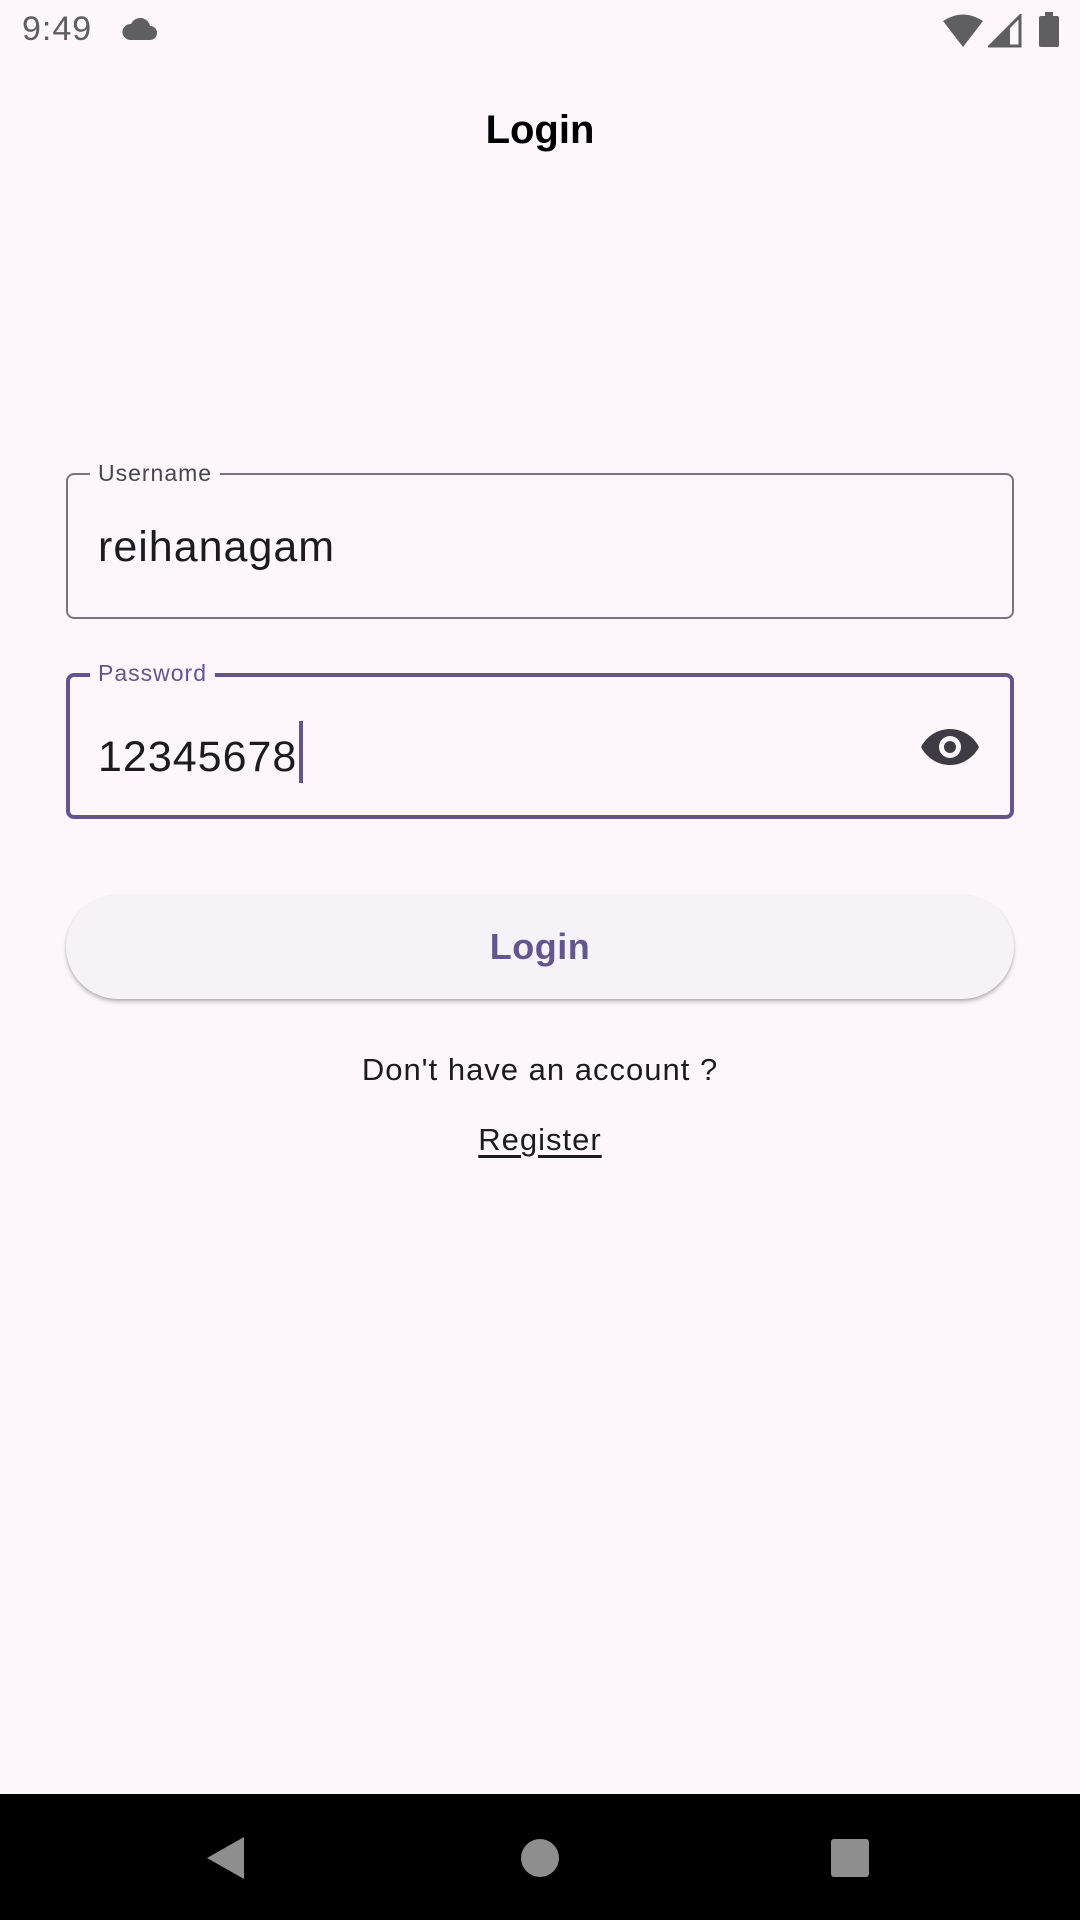 The image size is (1080, 1920). What do you see at coordinates (197, 757) in the screenshot?
I see `password-input: 12345678` at bounding box center [197, 757].